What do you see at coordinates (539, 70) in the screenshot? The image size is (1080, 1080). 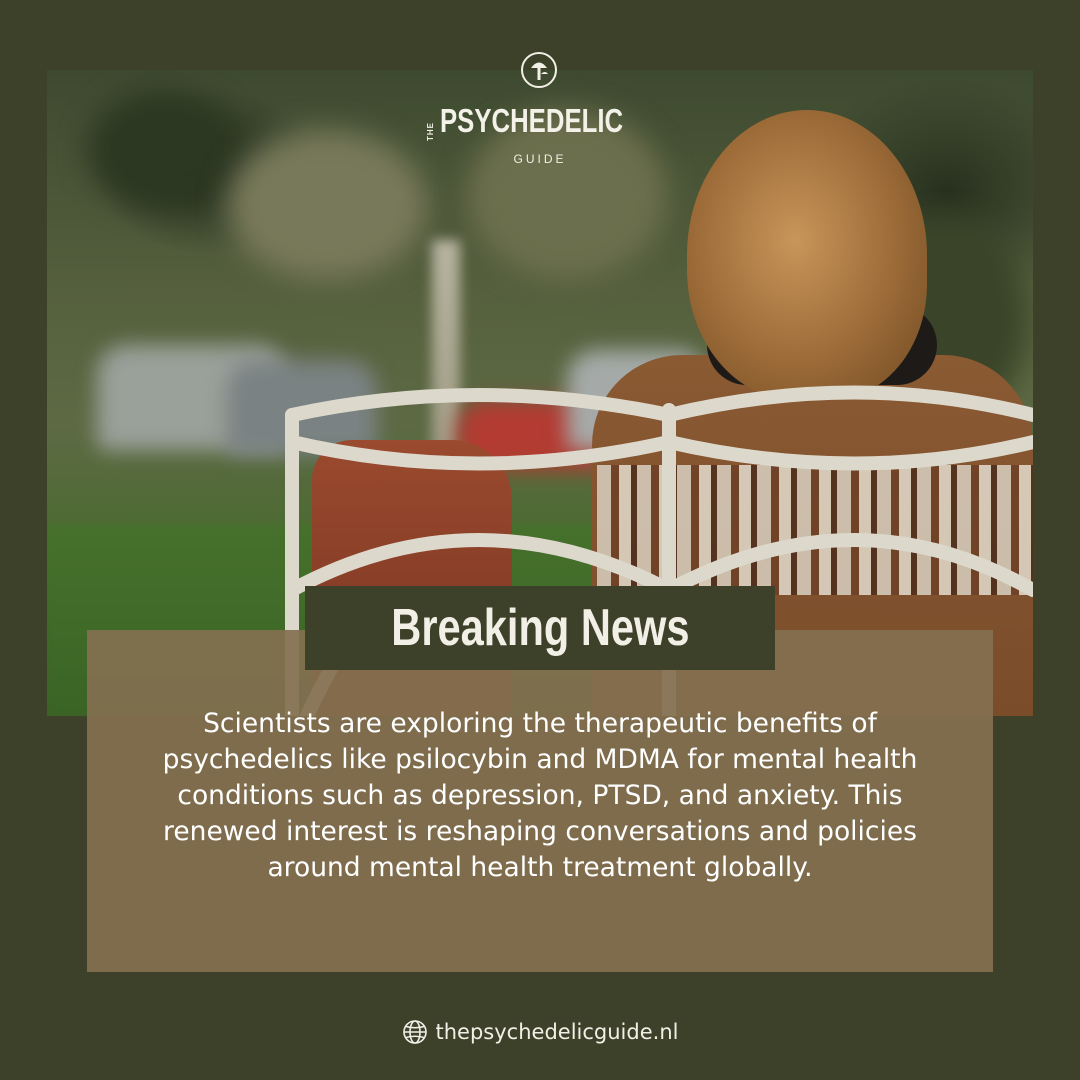 I see `mushroom-logo-icon` at bounding box center [539, 70].